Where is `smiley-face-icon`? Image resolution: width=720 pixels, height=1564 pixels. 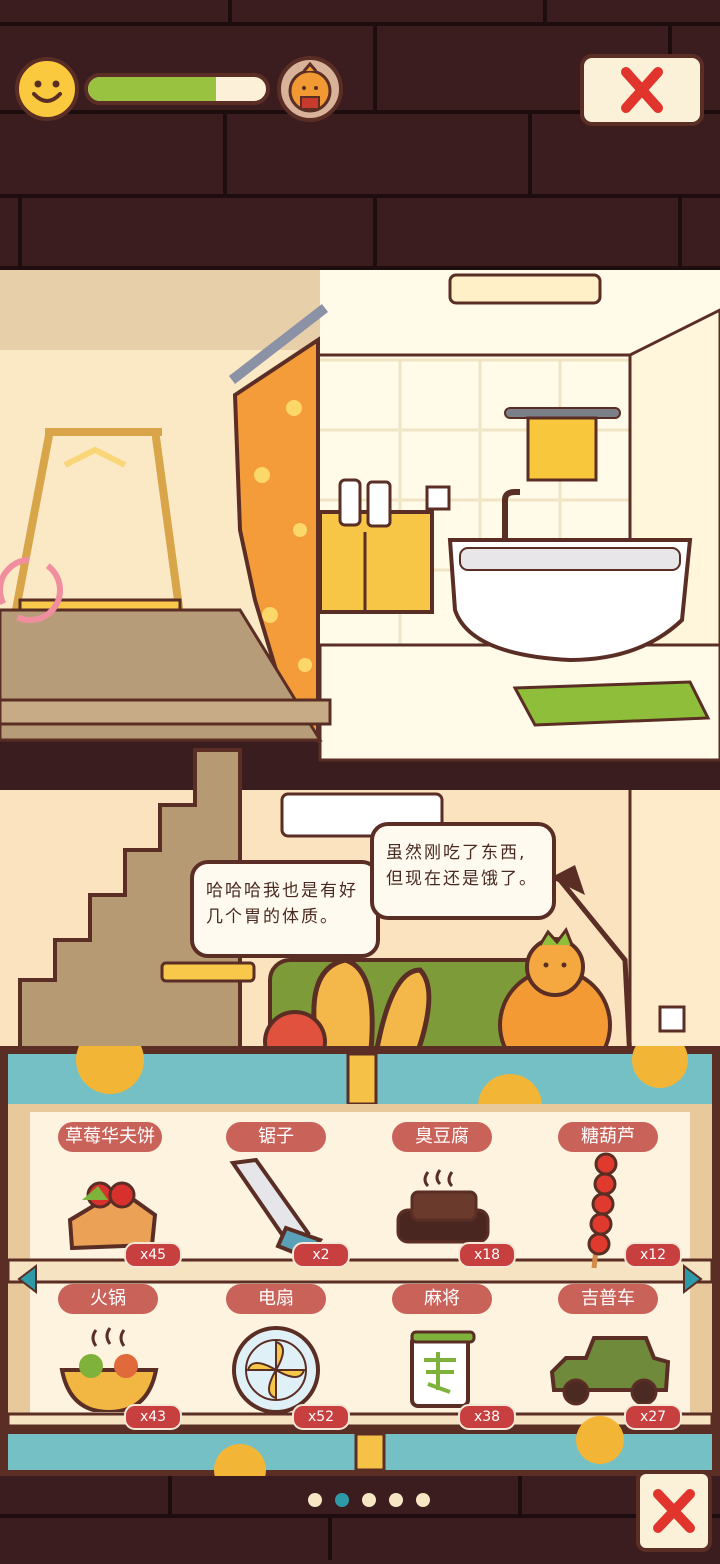
smiley-face-icon is located at coordinates (47, 89).